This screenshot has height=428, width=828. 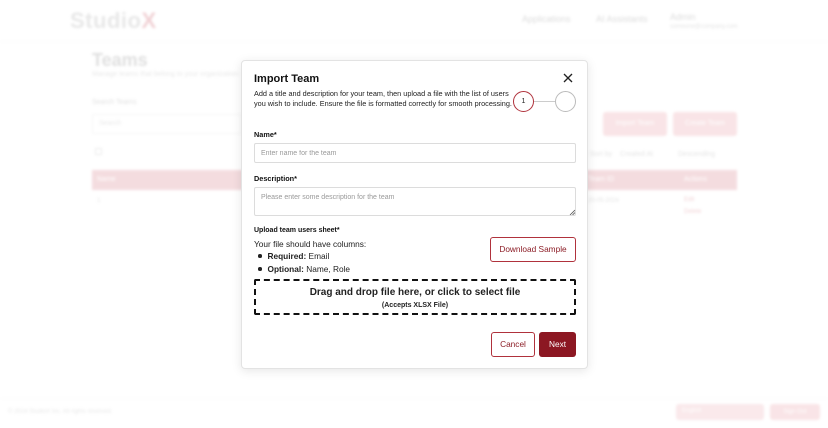 I want to click on close-x-glyph, so click(x=568, y=78).